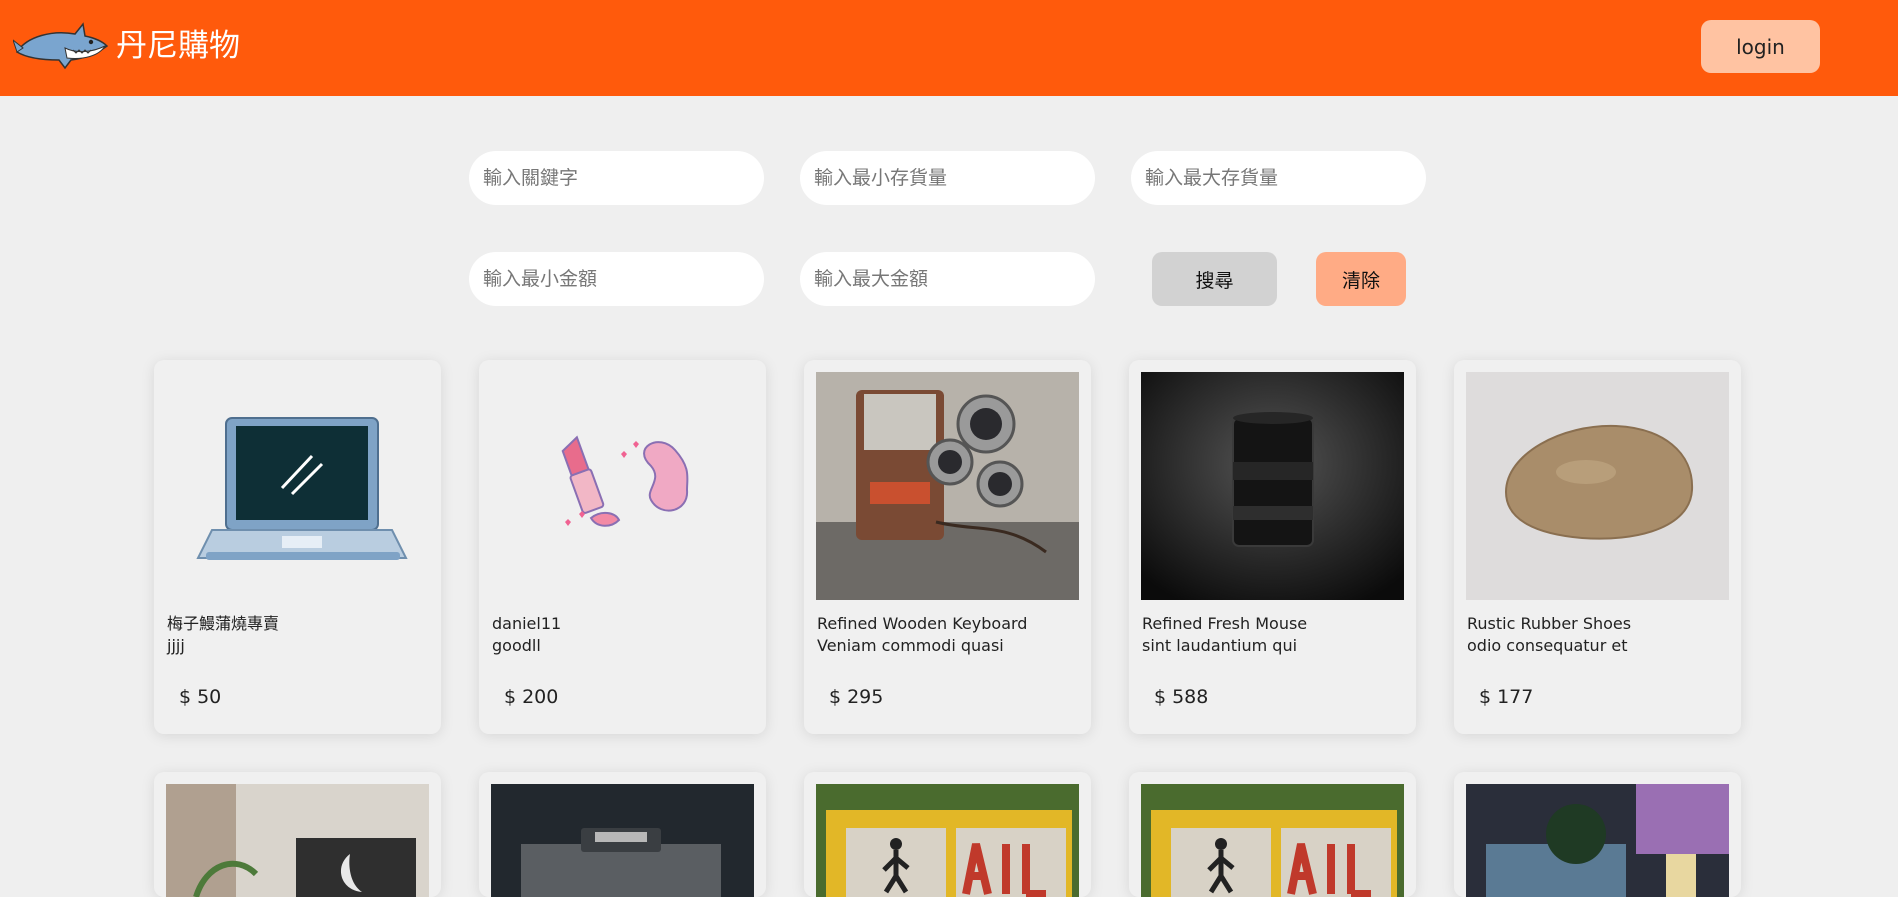 The height and width of the screenshot is (897, 1898). Describe the element at coordinates (1278, 178) in the screenshot. I see `max-stock-input` at that location.